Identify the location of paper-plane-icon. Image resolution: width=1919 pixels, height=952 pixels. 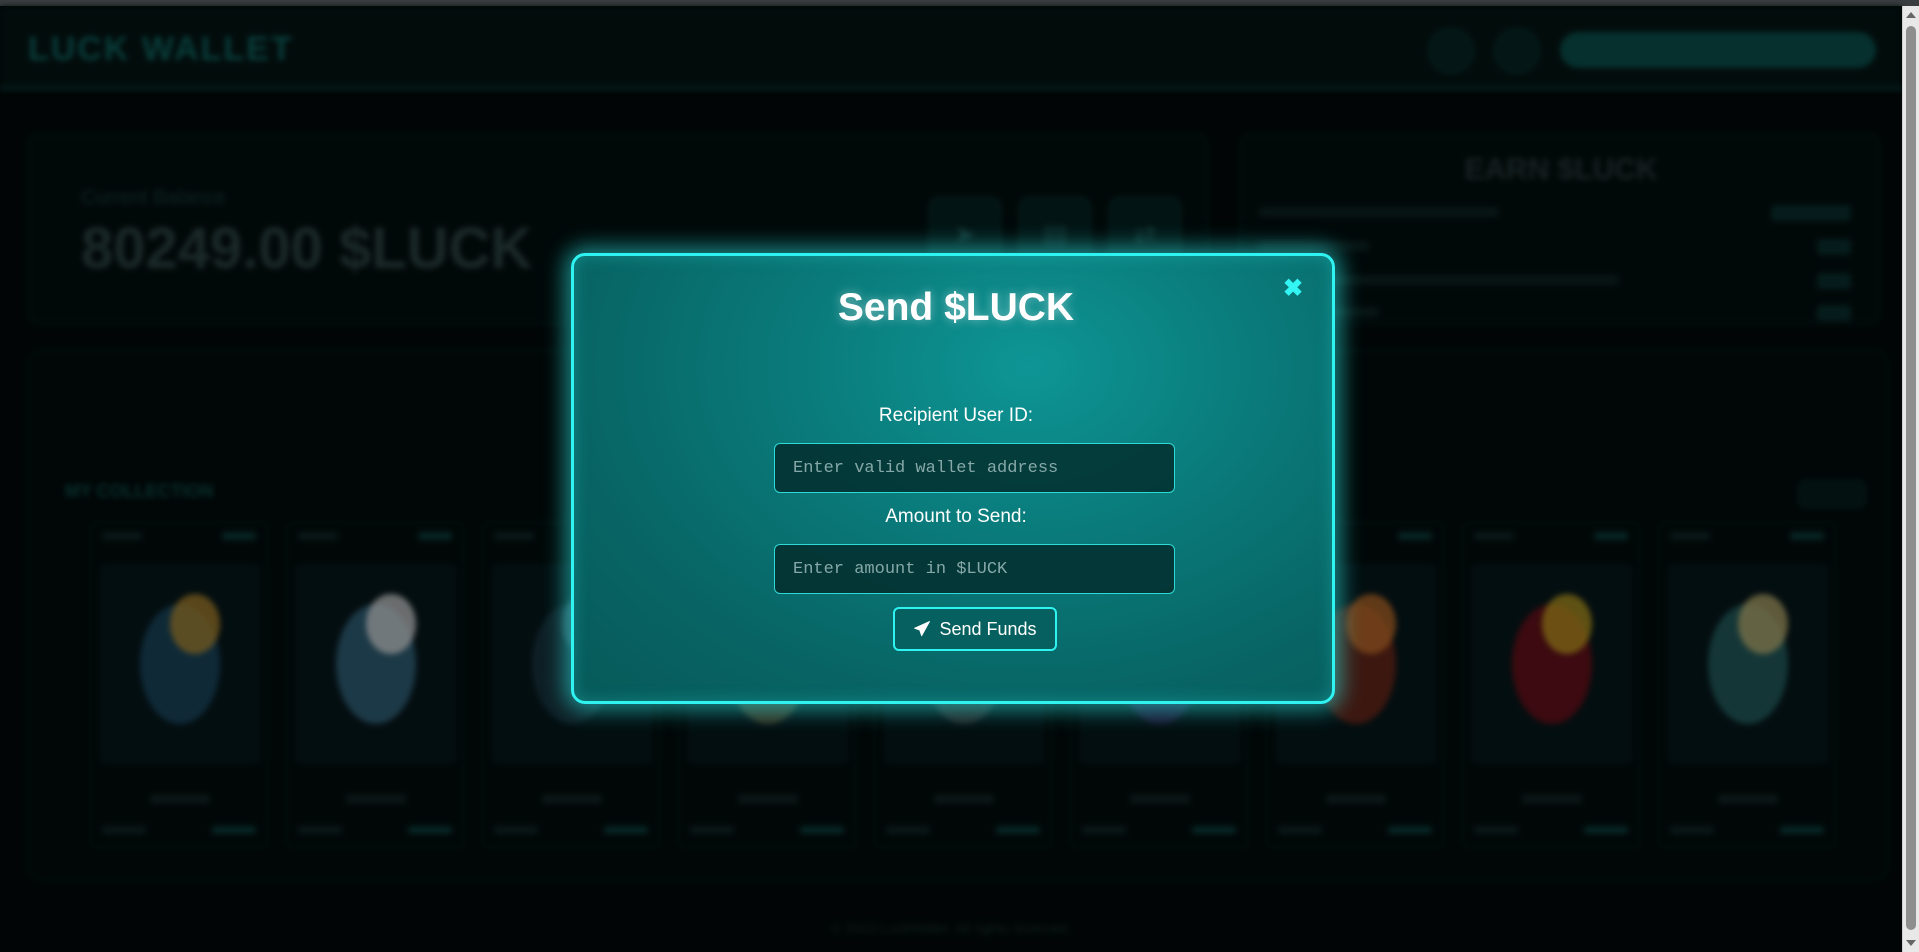
(922, 629).